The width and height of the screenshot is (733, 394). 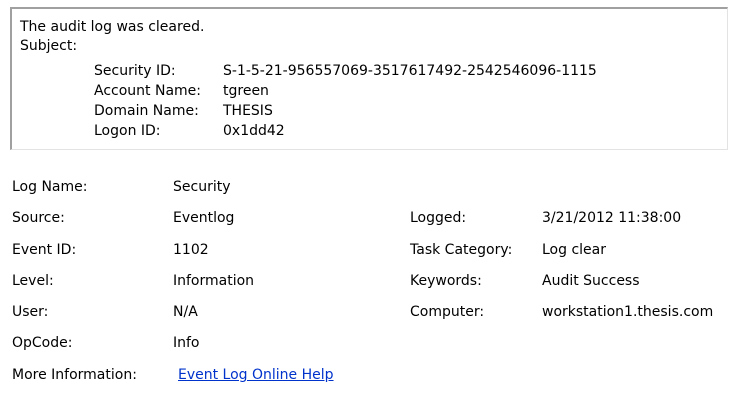 I want to click on event-id-label: Event ID:, so click(x=44, y=250).